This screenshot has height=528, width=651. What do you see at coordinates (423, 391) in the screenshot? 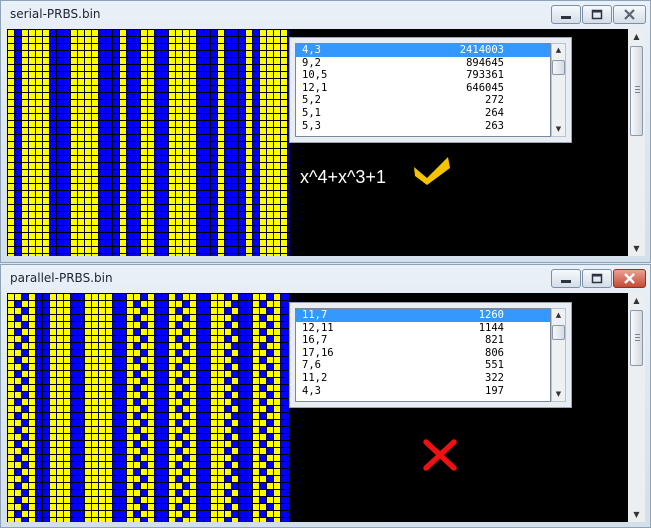
I see `list-item: 4,3 197` at bounding box center [423, 391].